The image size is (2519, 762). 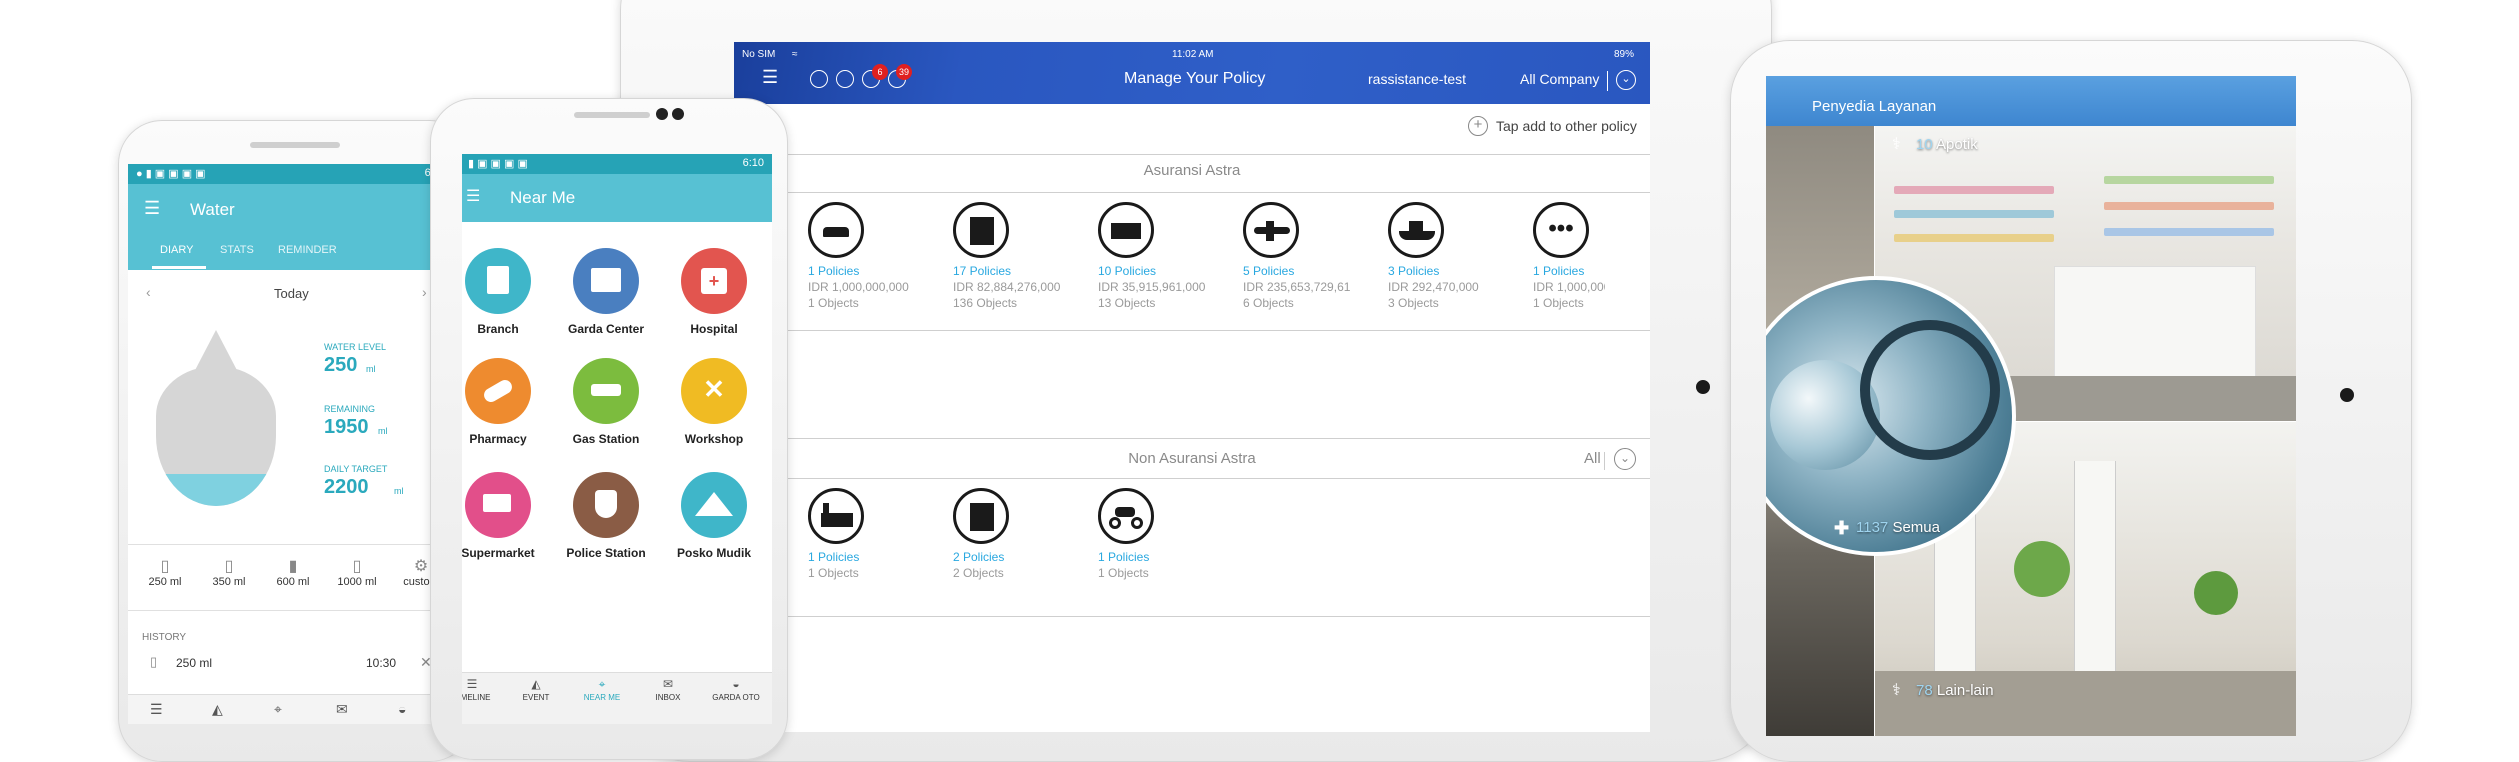 I want to click on workshop-icon: ✕, so click(x=714, y=391).